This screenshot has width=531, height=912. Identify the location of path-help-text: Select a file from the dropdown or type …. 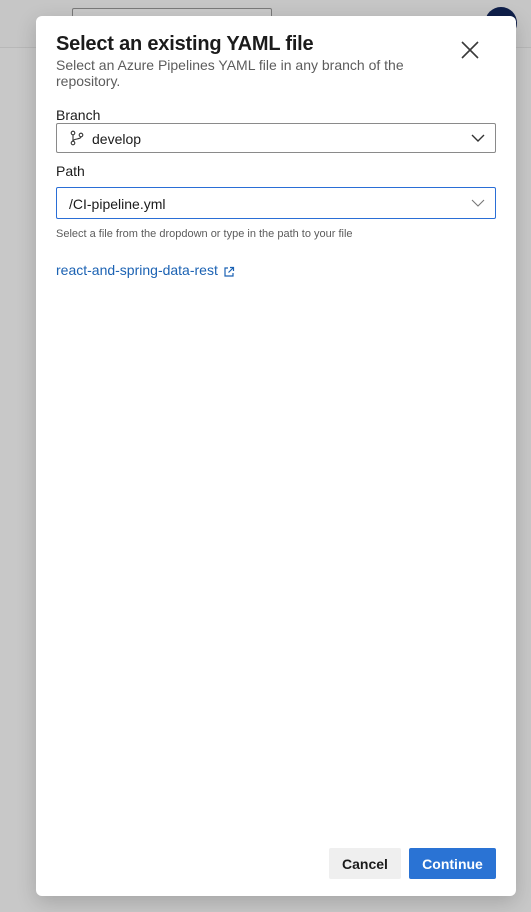
(204, 234).